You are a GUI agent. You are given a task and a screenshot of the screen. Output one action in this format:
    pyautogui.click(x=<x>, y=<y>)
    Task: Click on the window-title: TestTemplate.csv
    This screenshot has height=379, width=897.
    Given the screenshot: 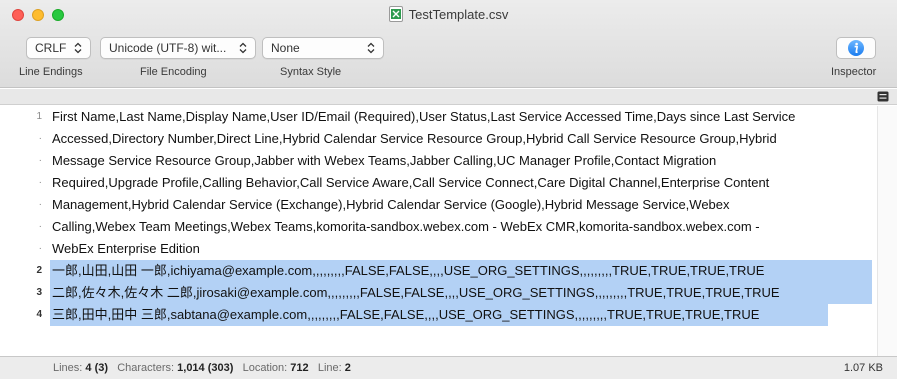 What is the action you would take?
    pyautogui.click(x=448, y=14)
    